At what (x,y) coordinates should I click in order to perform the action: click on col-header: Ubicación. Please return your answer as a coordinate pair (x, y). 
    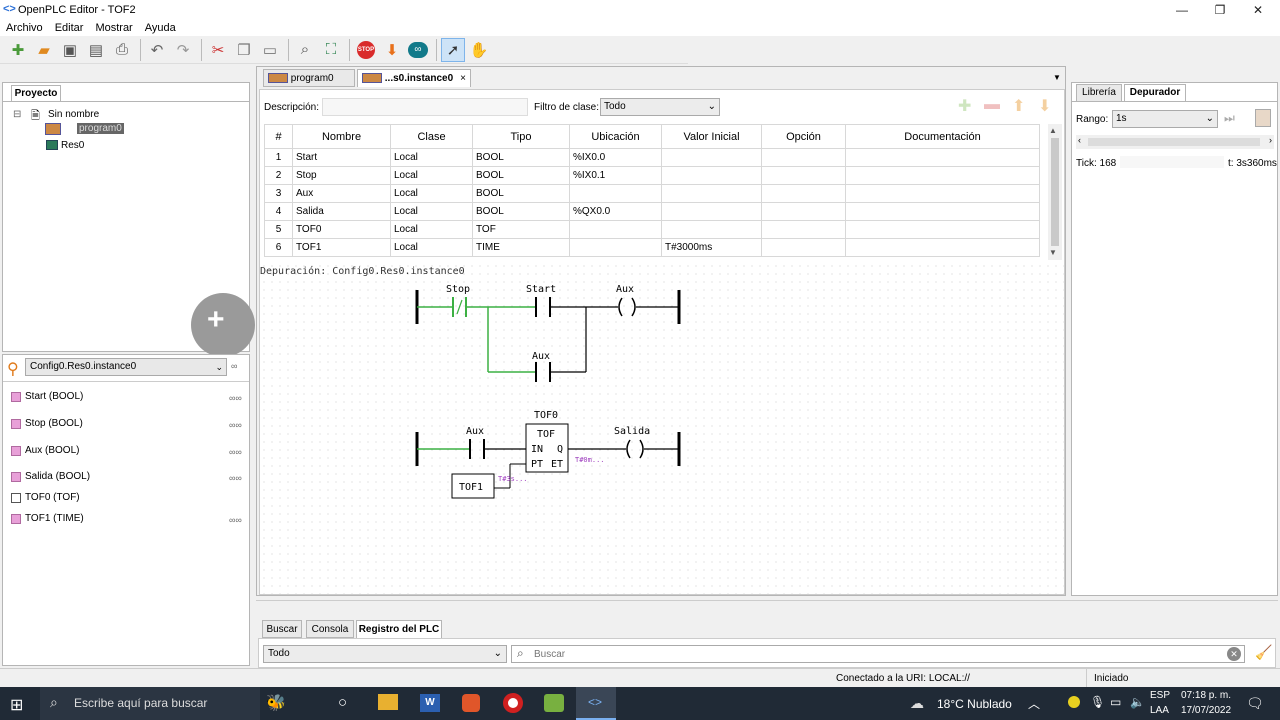
    Looking at the image, I should click on (615, 136).